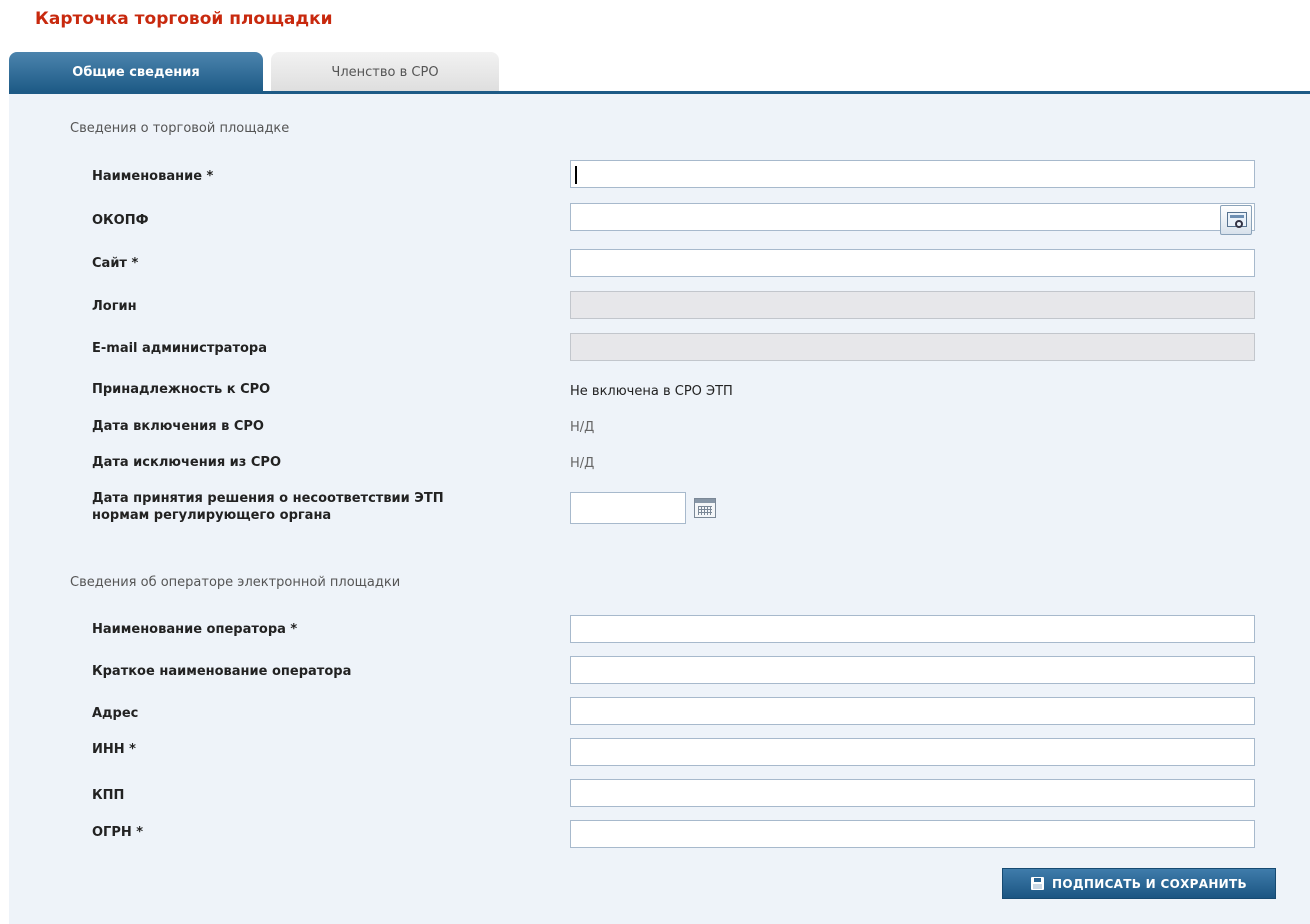 This screenshot has height=924, width=1310. What do you see at coordinates (118, 832) in the screenshot?
I see `ogrn-label: ОГРН *` at bounding box center [118, 832].